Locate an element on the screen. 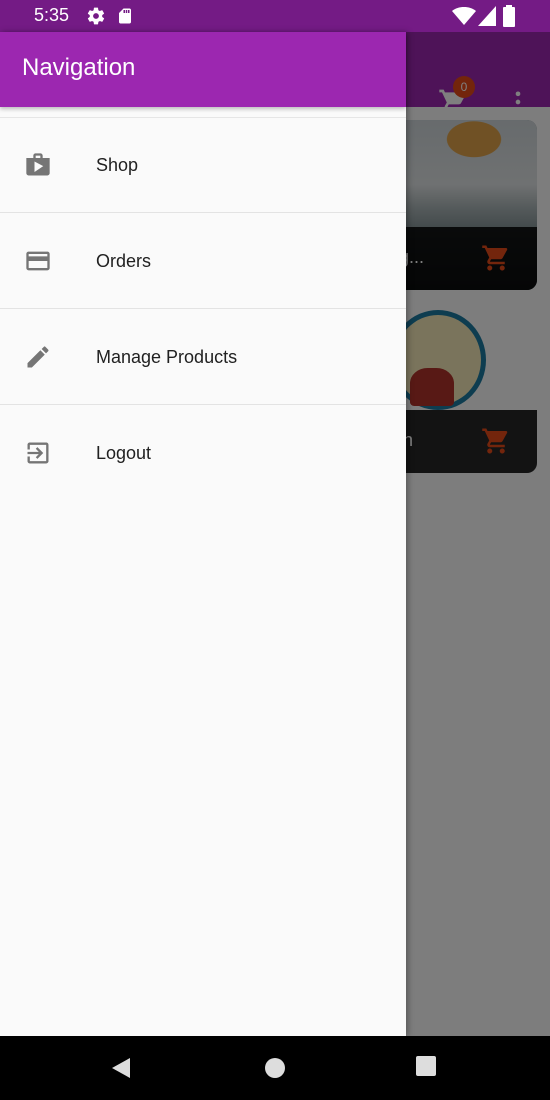 The image size is (550, 1100). battery-icon is located at coordinates (509, 16).